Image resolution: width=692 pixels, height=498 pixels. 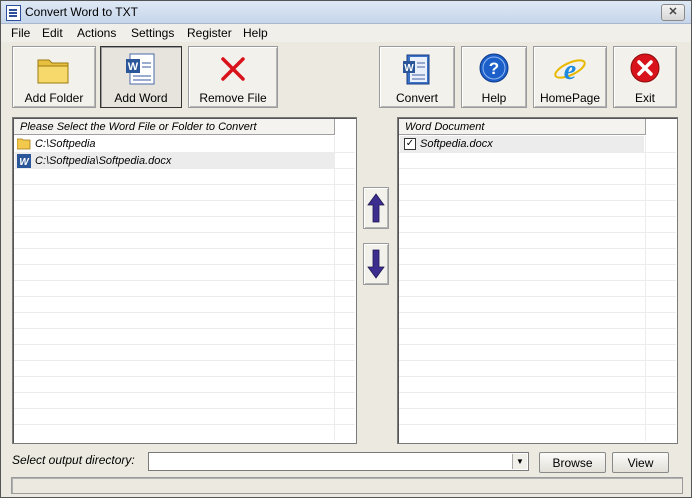 I want to click on exit-button: Exit, so click(x=645, y=77).